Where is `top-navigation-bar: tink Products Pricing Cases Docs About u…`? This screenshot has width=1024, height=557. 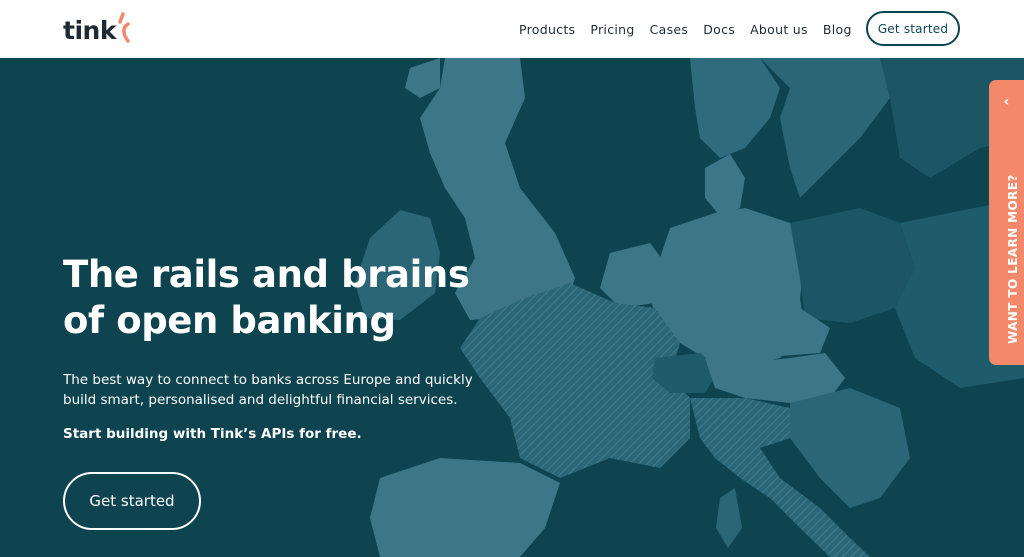
top-navigation-bar: tink Products Pricing Cases Docs About u… is located at coordinates (512, 29).